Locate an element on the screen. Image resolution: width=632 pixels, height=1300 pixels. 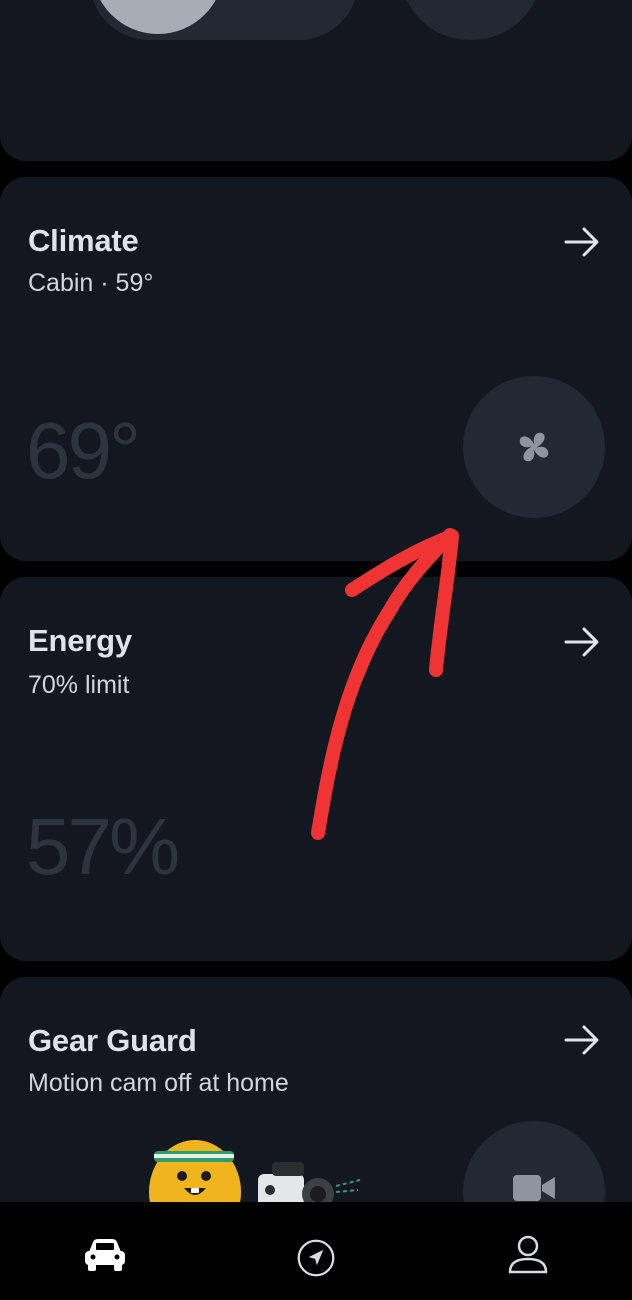
lock-icon is located at coordinates (158, 11).